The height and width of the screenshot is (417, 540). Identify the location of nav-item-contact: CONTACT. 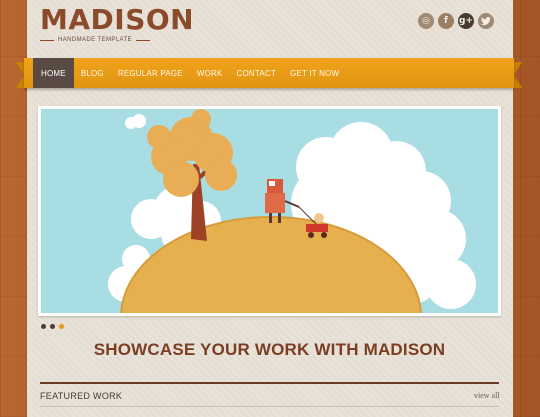
(255, 73).